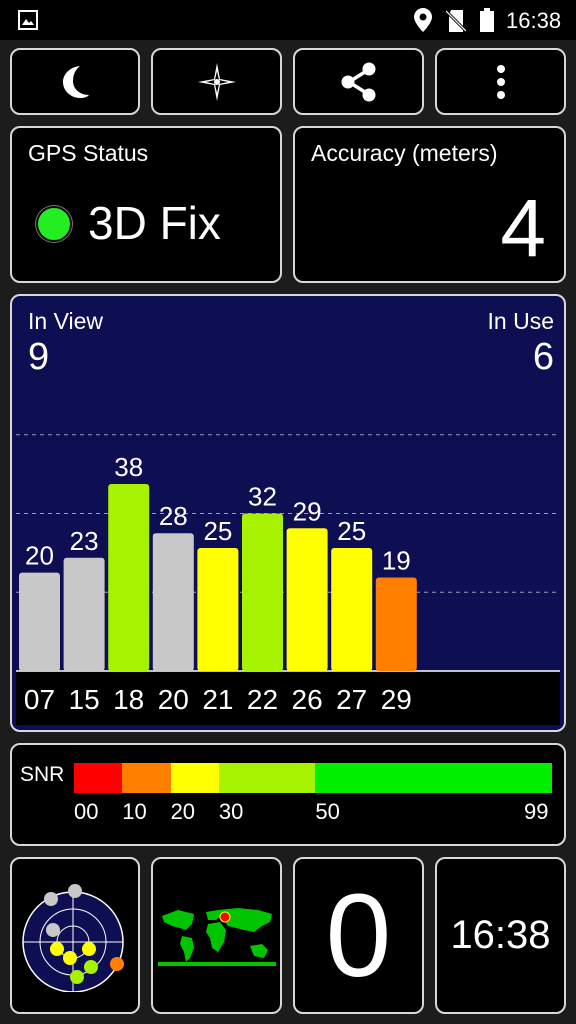  What do you see at coordinates (423, 20) in the screenshot?
I see `location-icon` at bounding box center [423, 20].